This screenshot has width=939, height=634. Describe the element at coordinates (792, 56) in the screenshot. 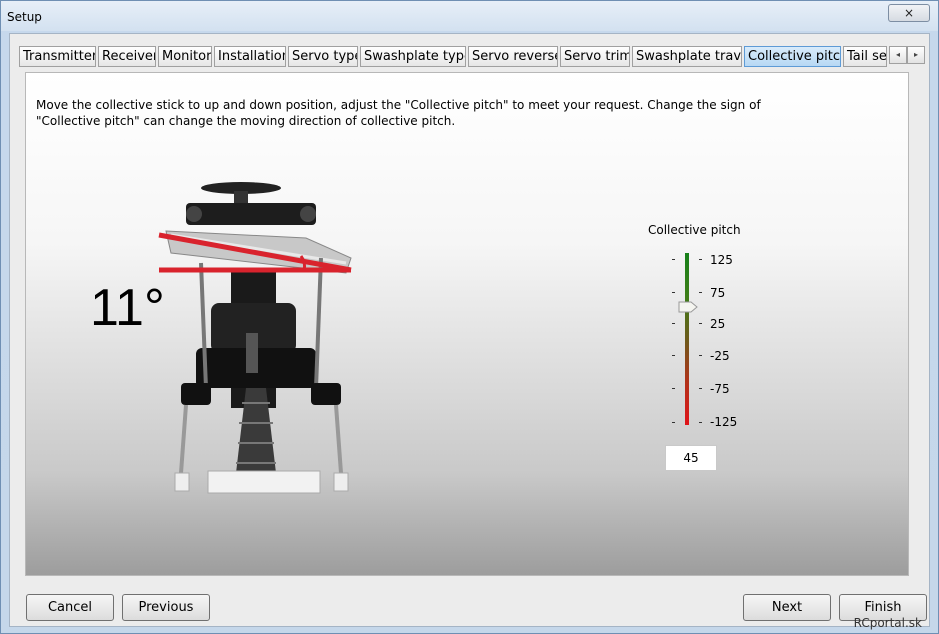

I see `tab-collective-pitch: Collective pitch` at that location.